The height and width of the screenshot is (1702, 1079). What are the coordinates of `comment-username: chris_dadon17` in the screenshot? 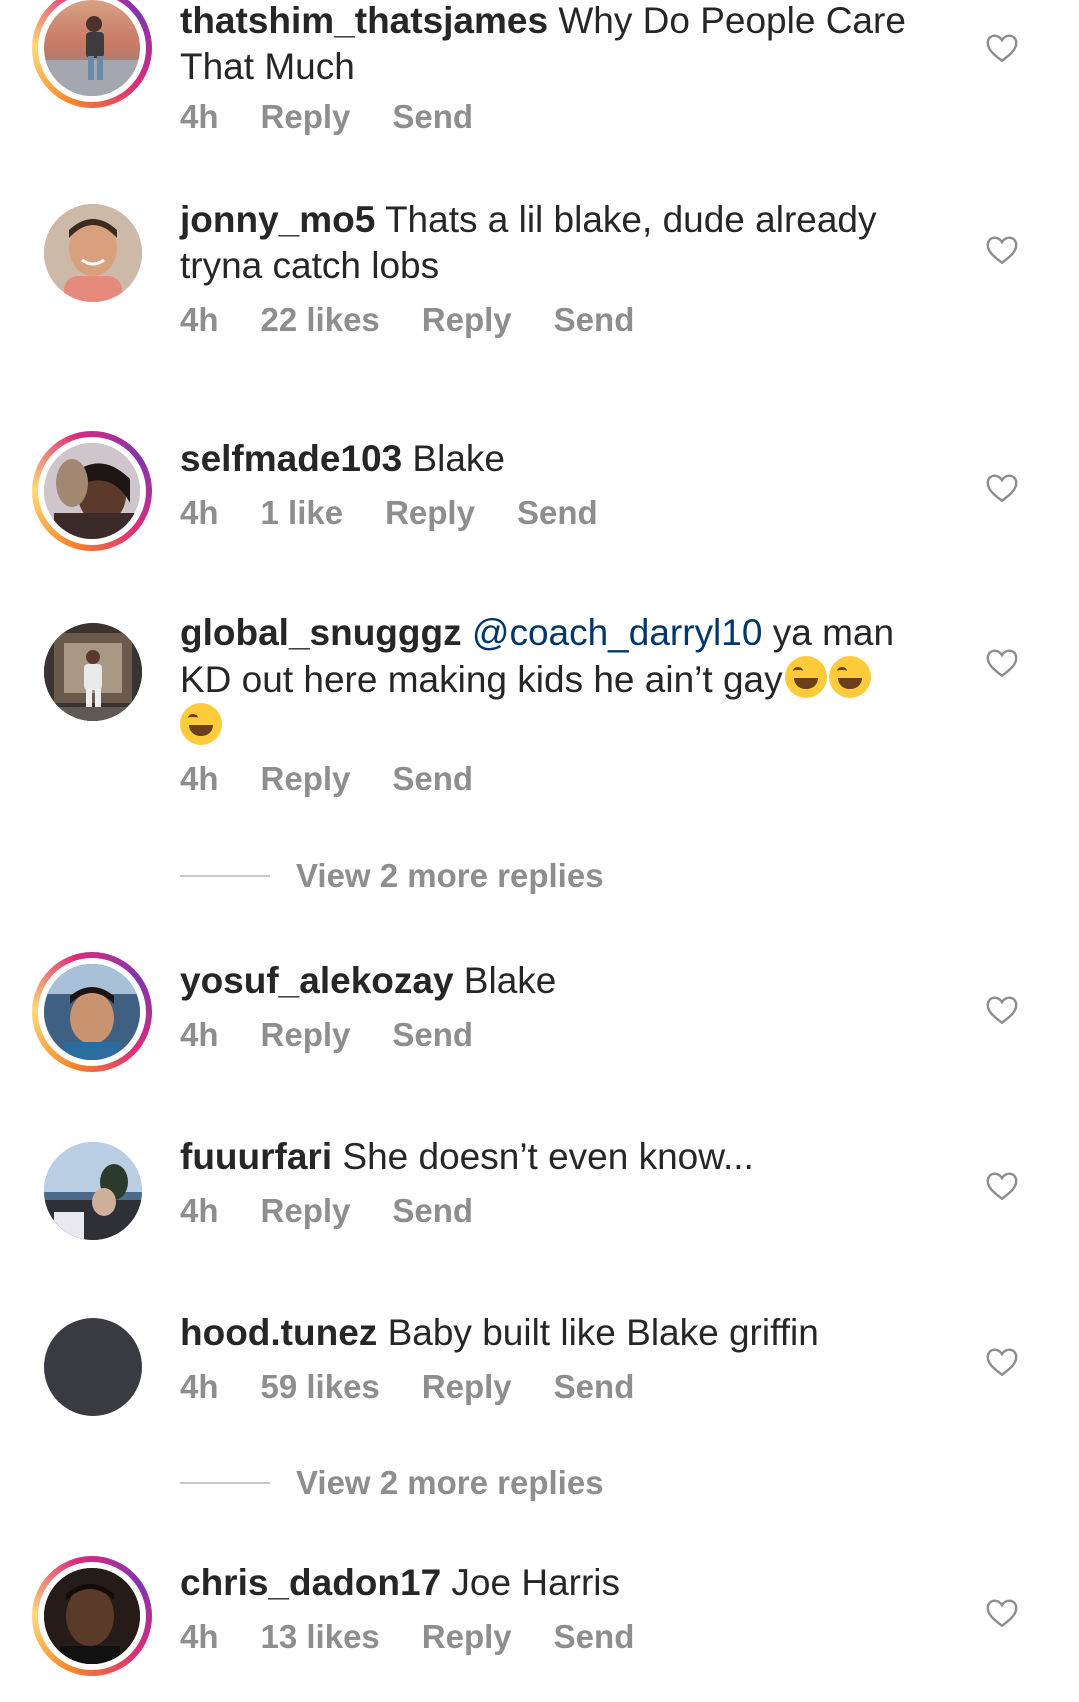 It's located at (310, 1582).